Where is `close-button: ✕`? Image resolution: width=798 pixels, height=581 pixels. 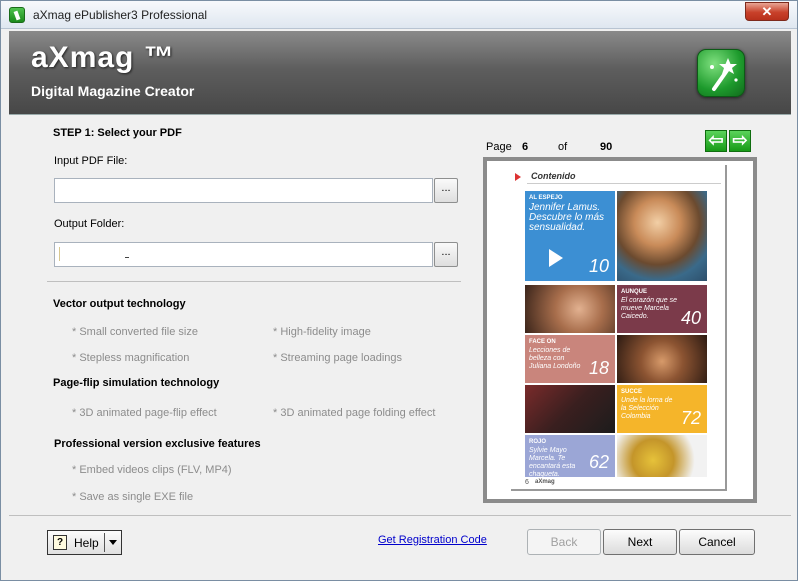
close-button: ✕ is located at coordinates (767, 11).